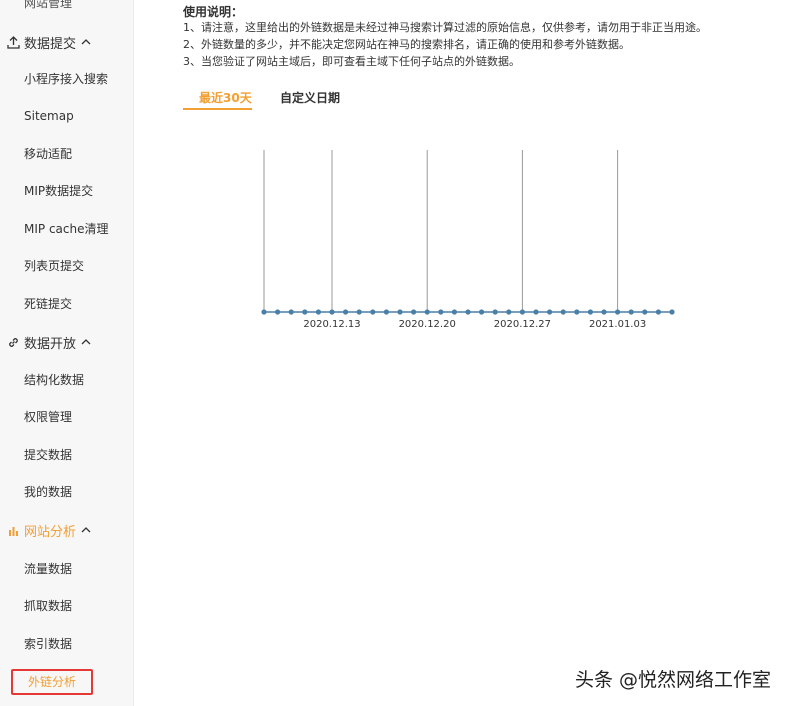 Image resolution: width=800 pixels, height=706 pixels. I want to click on sidebar-section-label: 数据提交, so click(50, 44).